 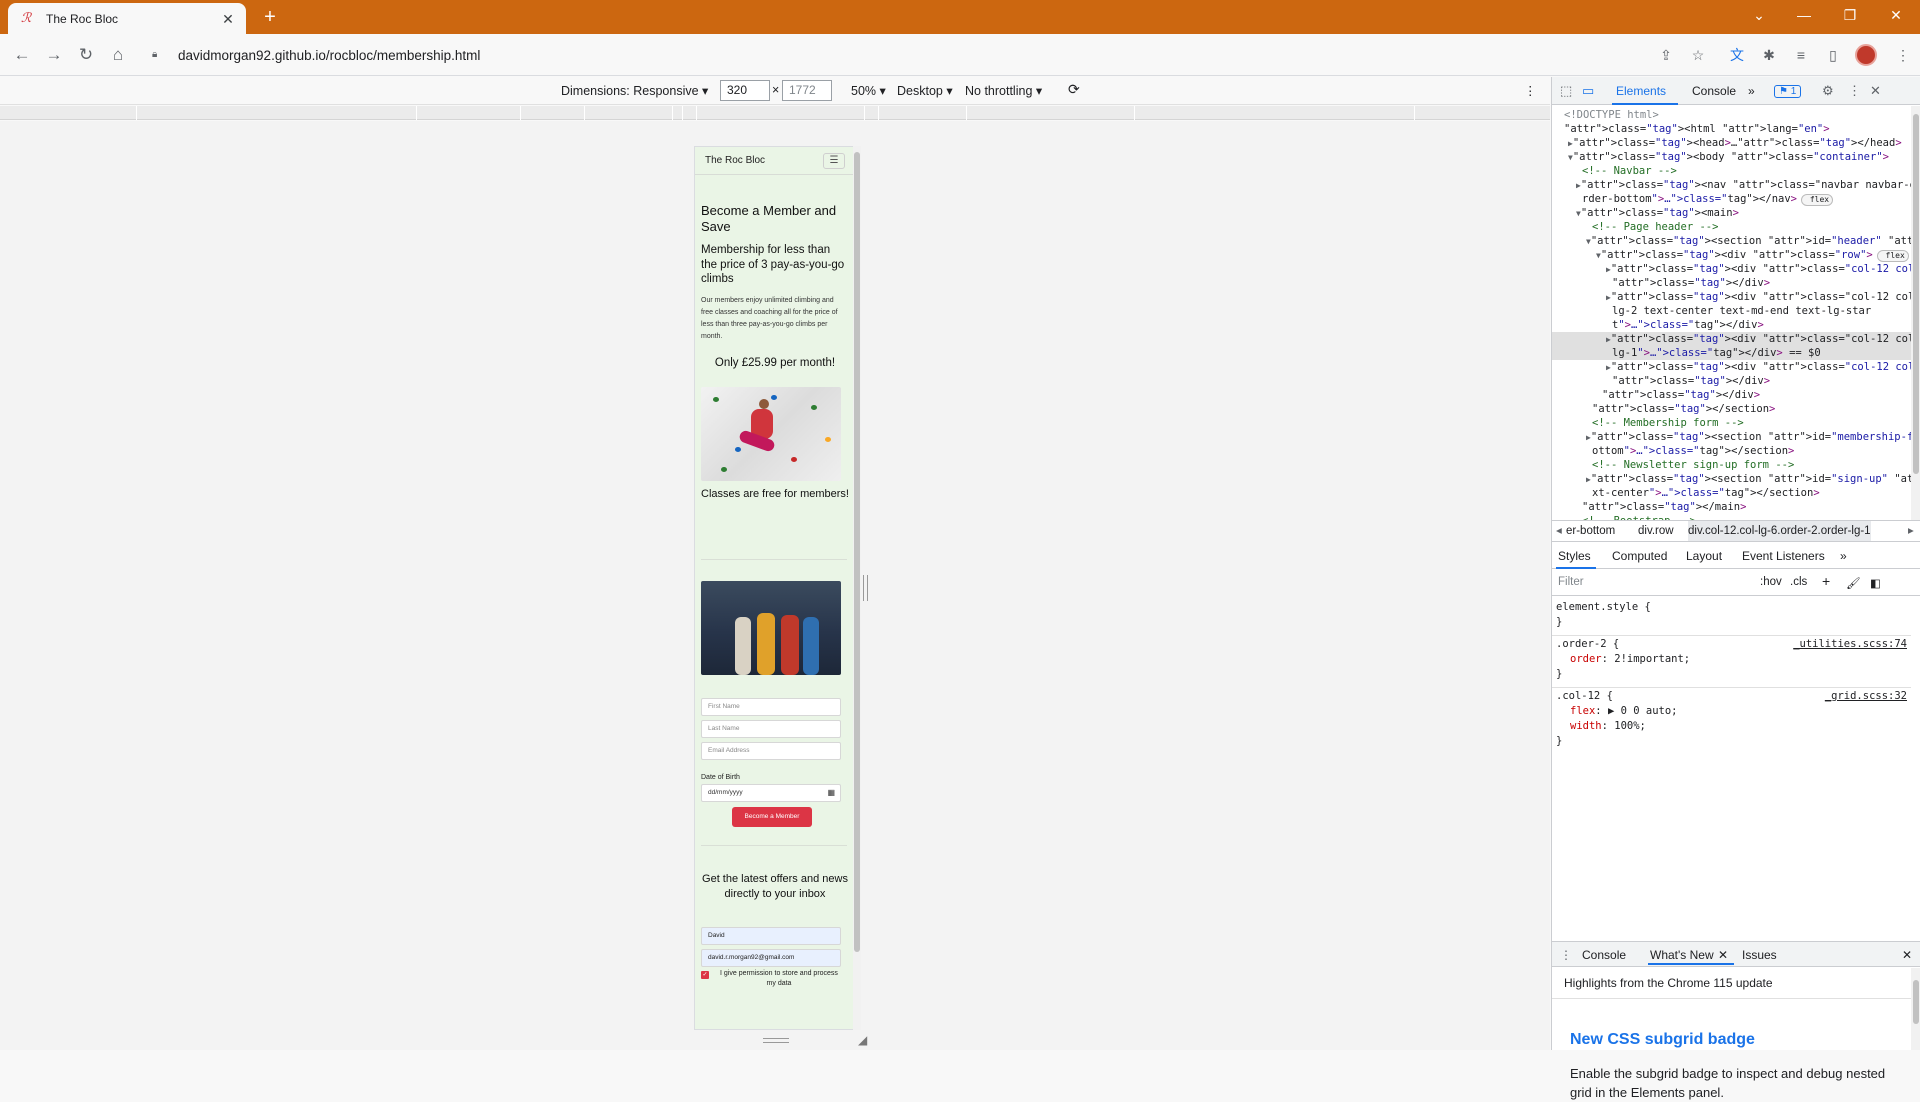 I want to click on styles-filter-input: Filter, so click(x=1571, y=582).